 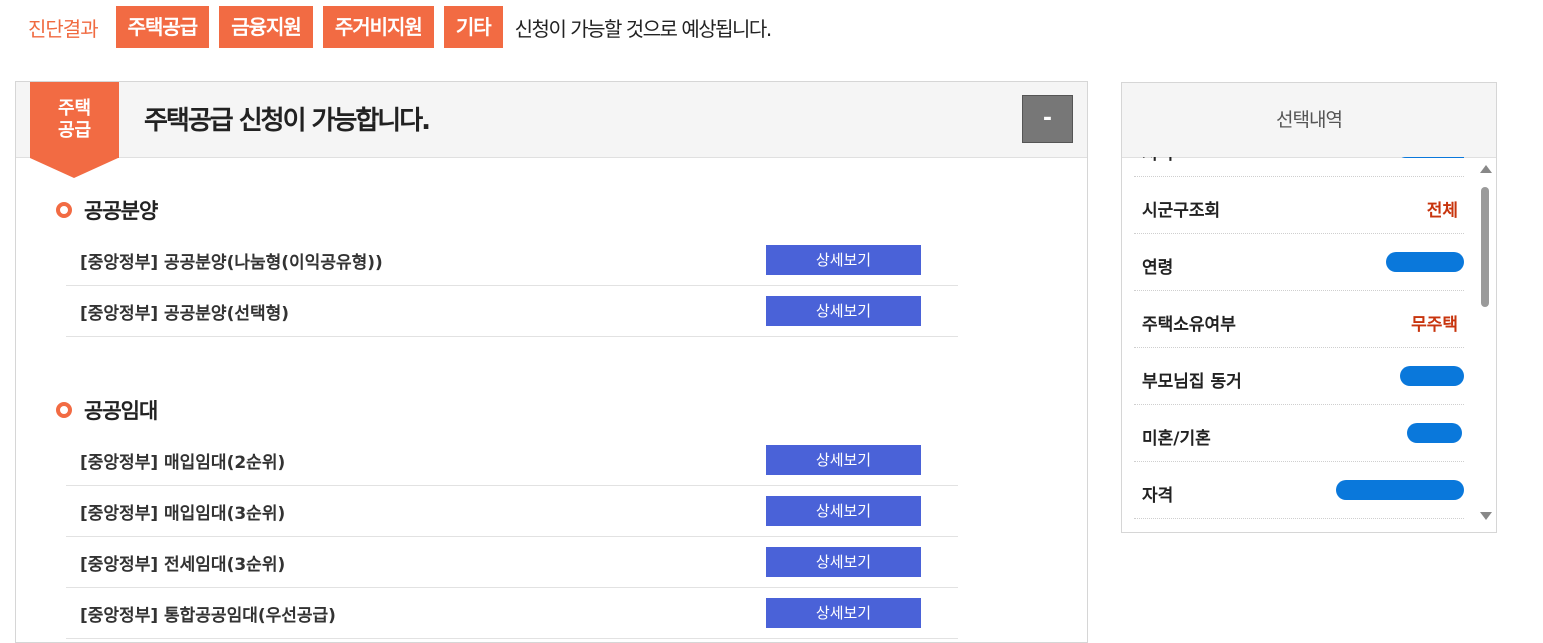 I want to click on ribbon-line-1: 주택, so click(x=74, y=108).